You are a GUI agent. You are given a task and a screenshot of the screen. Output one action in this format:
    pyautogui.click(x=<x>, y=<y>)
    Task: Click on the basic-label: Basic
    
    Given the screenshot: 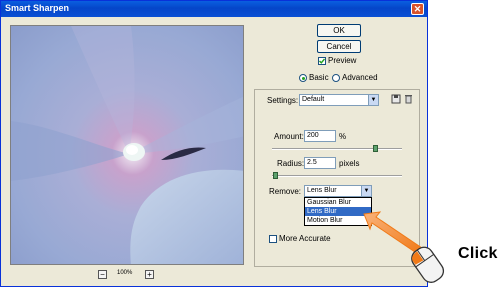 What is the action you would take?
    pyautogui.click(x=319, y=77)
    